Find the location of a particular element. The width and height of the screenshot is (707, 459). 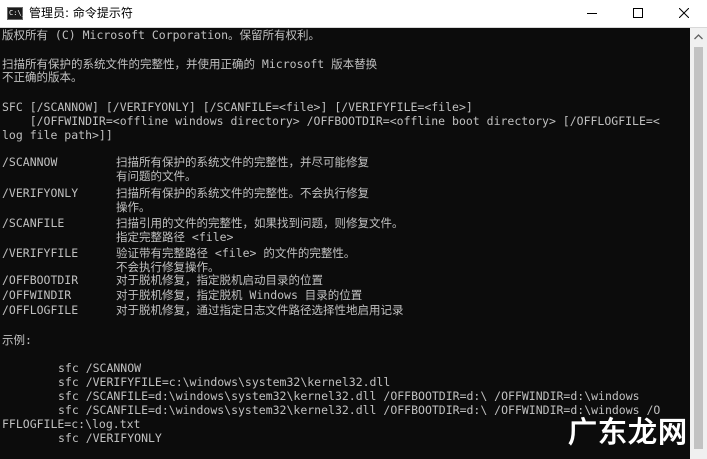

title-bar: C:\_ 管理员: 命令提示符 is located at coordinates (353, 14).